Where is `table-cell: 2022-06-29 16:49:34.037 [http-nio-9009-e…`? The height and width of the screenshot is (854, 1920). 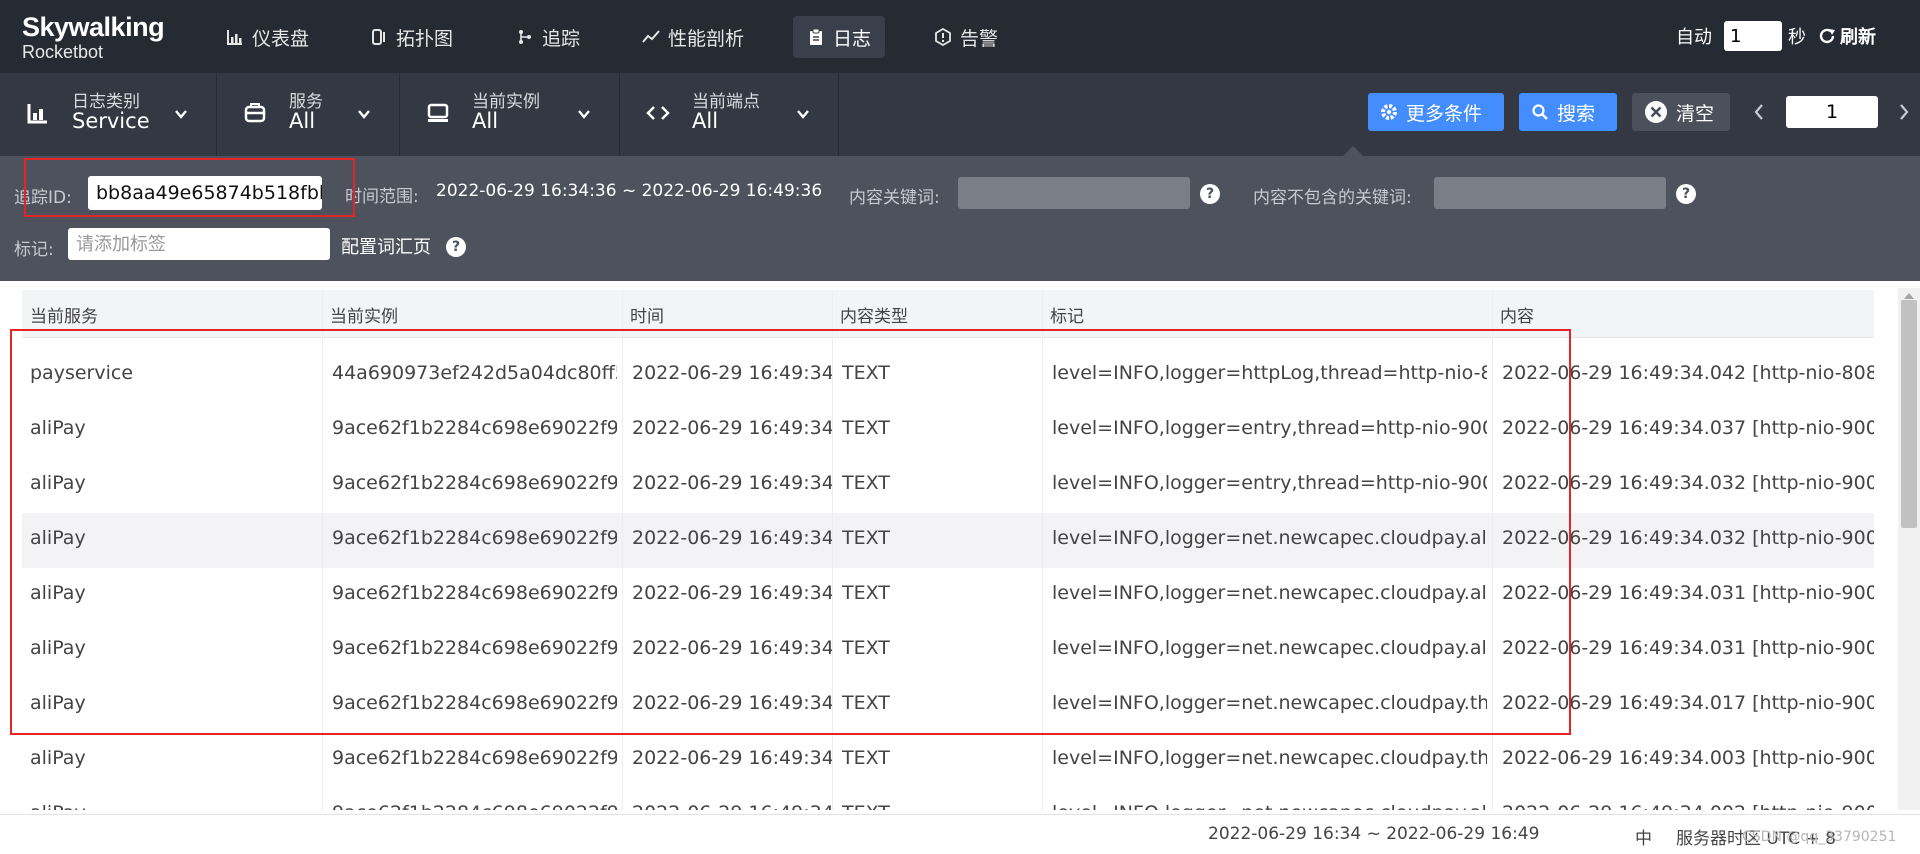
table-cell: 2022-06-29 16:49:34.037 [http-nio-9009-e… is located at coordinates (1688, 428).